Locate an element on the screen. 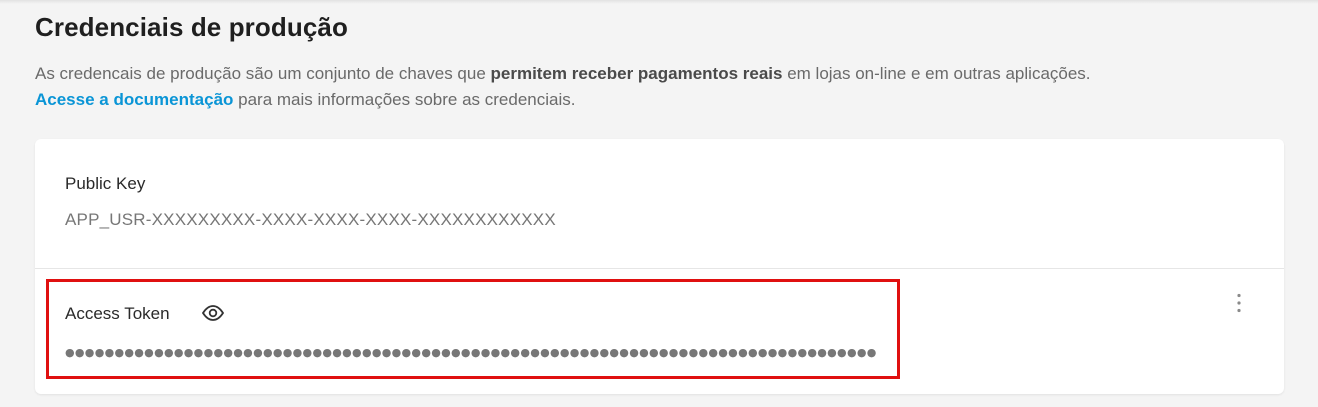  description-bold-text: permitem receber pagamentos reais is located at coordinates (636, 73).